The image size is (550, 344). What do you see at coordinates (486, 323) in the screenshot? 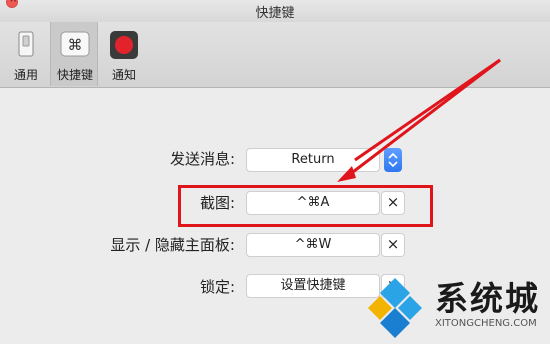
I see `watermark-subtitle: XITONGCHENG.COM` at bounding box center [486, 323].